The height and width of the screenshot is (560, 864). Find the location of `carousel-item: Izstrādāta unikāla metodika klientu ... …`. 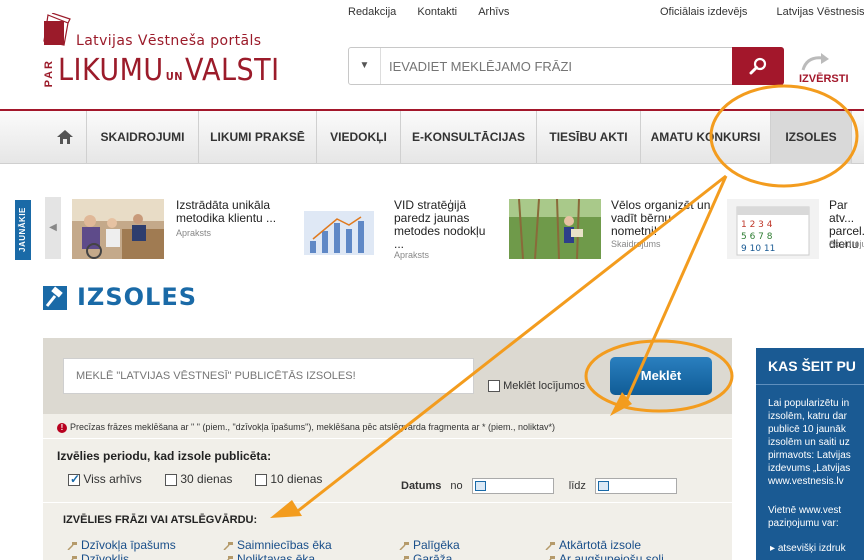

carousel-item: Izstrādāta unikāla metodika klientu ... … is located at coordinates (177, 230).